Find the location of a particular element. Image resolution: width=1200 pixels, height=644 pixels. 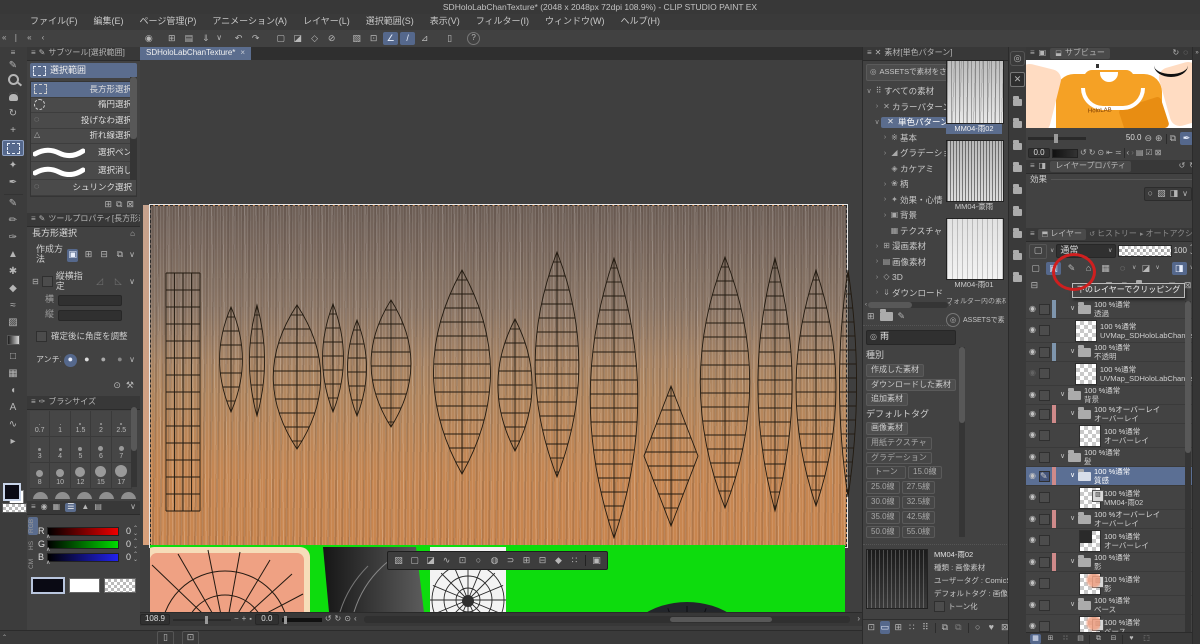

channel-r-slider: ∧ is located at coordinates (82, 533).